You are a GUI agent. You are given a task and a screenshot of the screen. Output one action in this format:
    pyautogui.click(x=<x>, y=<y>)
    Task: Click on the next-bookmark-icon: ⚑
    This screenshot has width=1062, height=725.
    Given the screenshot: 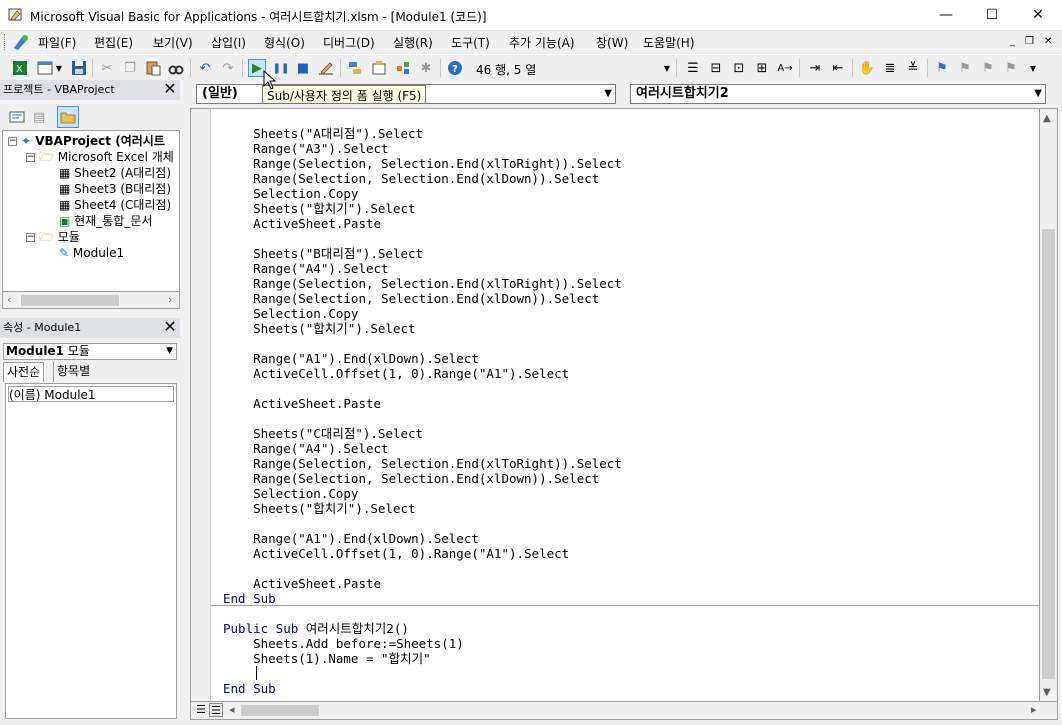 What is the action you would take?
    pyautogui.click(x=965, y=68)
    